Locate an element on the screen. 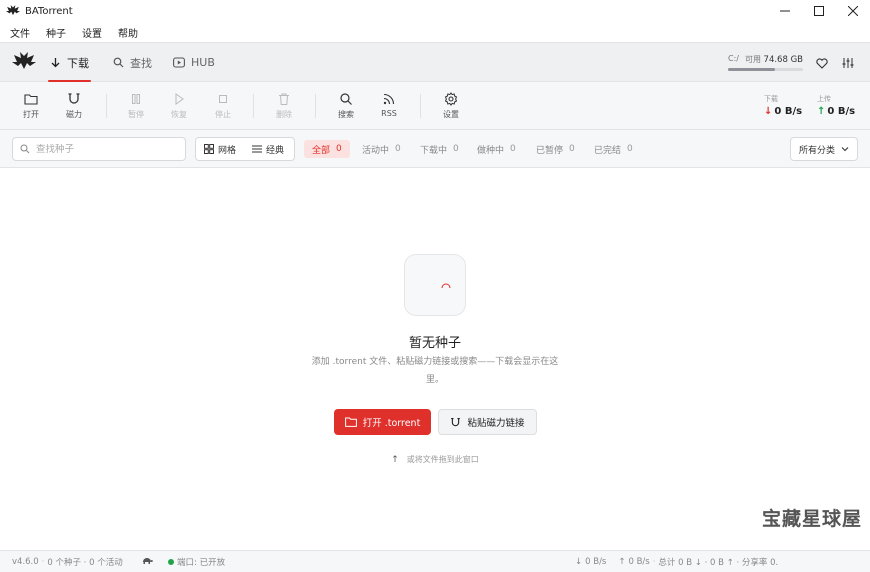 The image size is (870, 572). menu-settings: 设置 is located at coordinates (92, 32).